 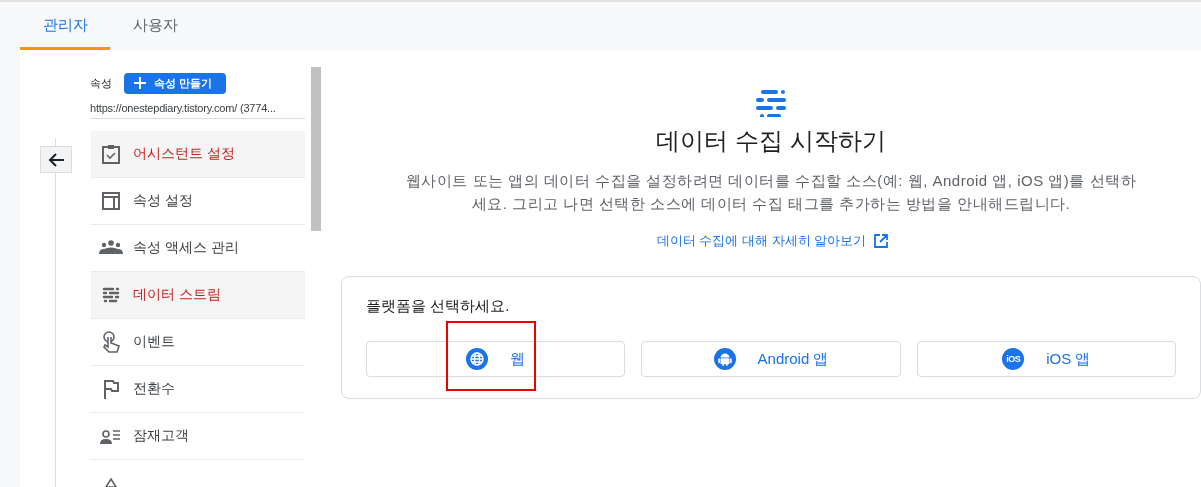 What do you see at coordinates (140, 83) in the screenshot?
I see `plus-icon` at bounding box center [140, 83].